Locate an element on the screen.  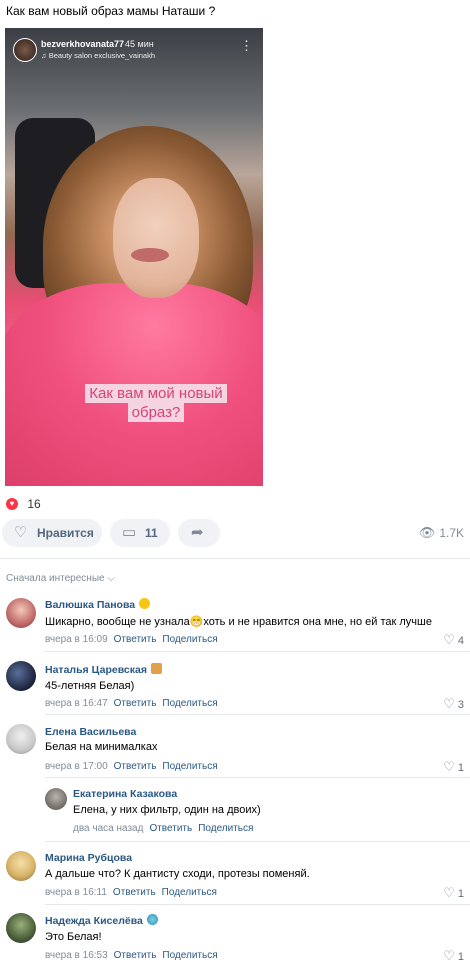
post-actions: ♡ Нравится ▭ 11 ➦ 👁 1.7K is located at coordinates (236, 534).